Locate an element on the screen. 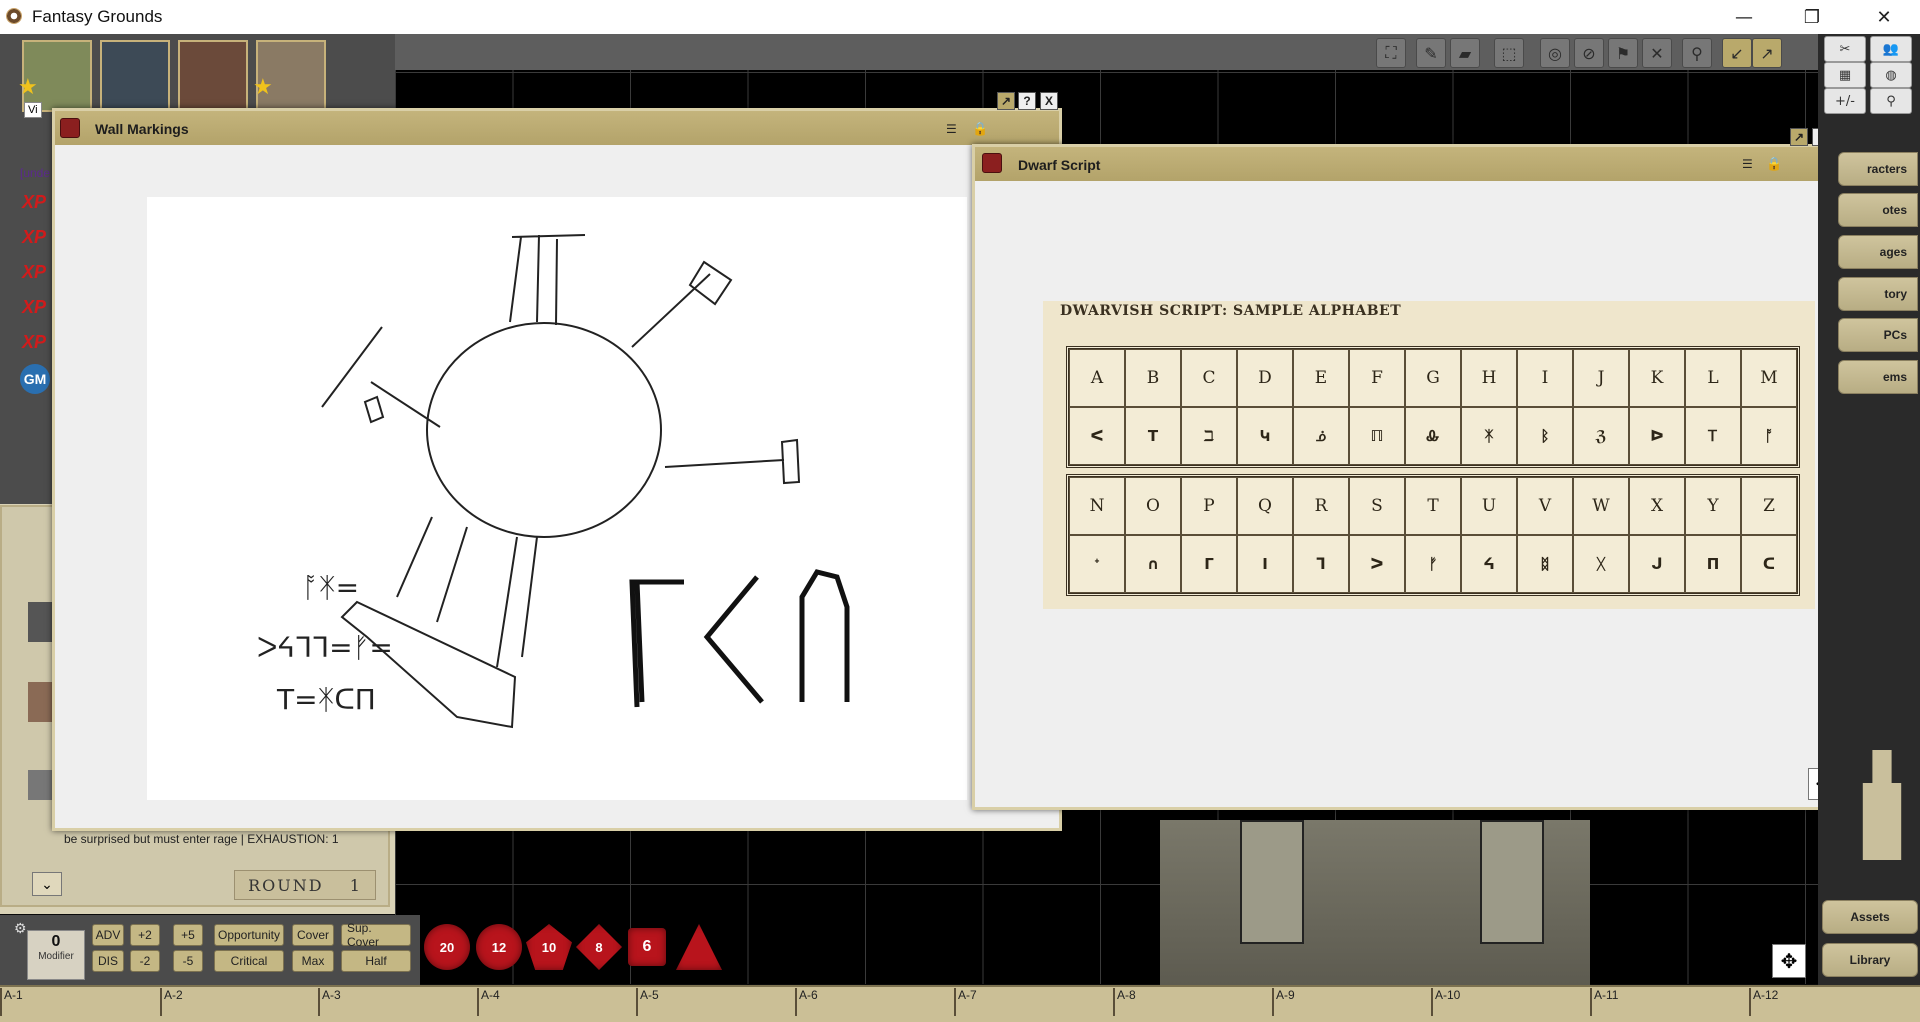 This screenshot has width=1920, height=1022. round-label: ROUND is located at coordinates (286, 885).